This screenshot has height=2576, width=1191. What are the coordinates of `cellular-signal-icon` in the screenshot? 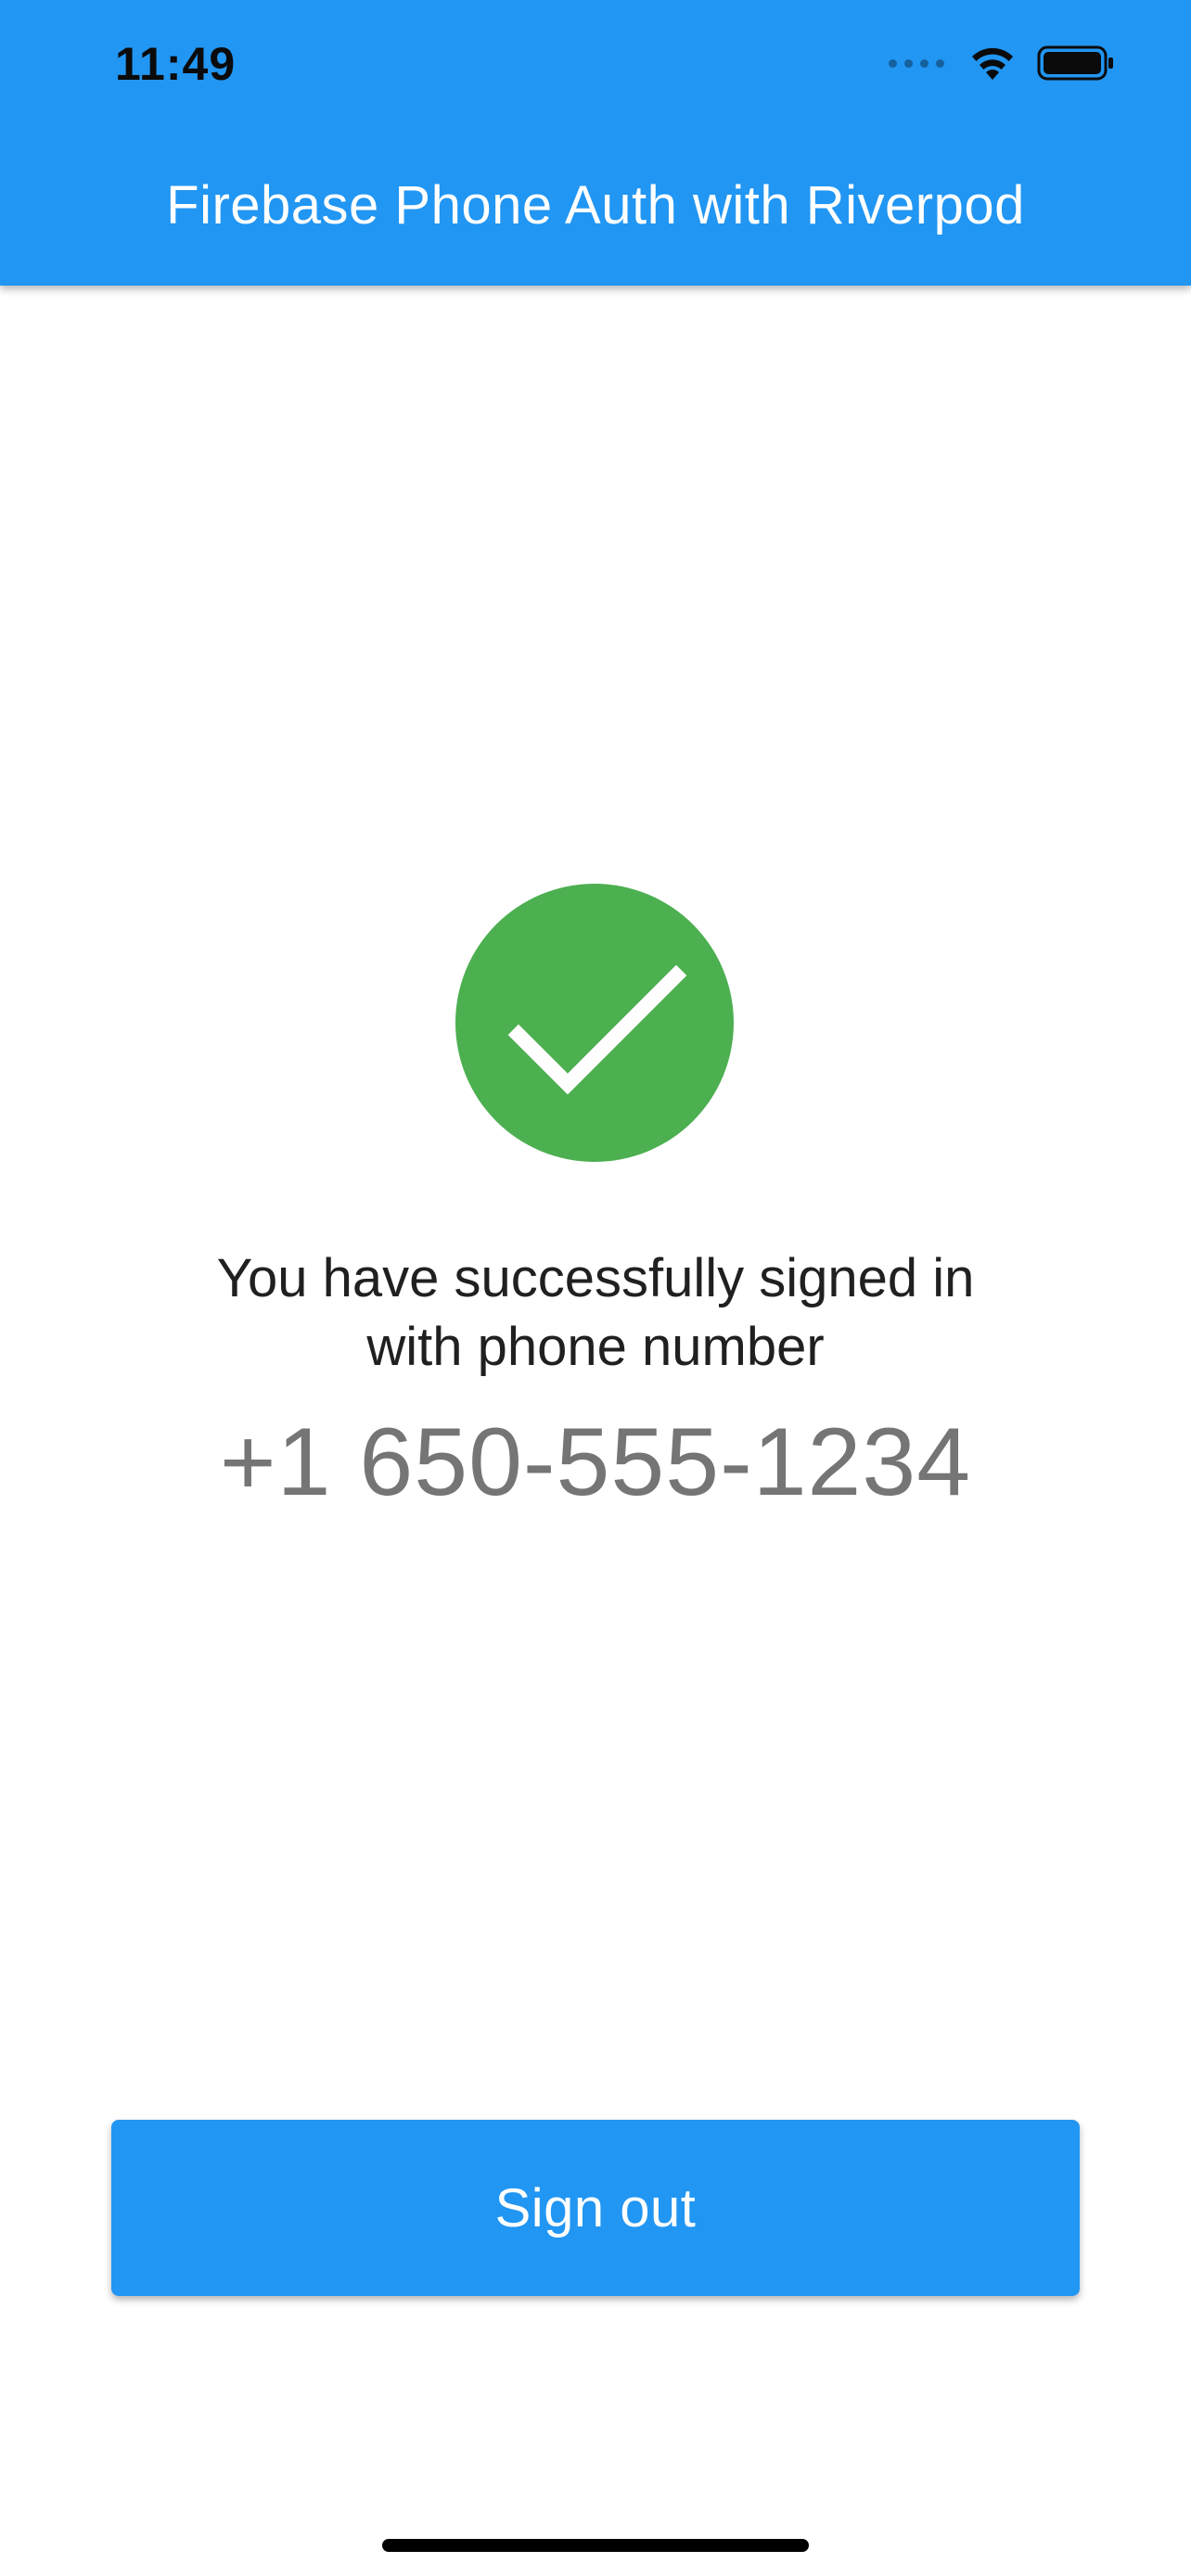 It's located at (916, 63).